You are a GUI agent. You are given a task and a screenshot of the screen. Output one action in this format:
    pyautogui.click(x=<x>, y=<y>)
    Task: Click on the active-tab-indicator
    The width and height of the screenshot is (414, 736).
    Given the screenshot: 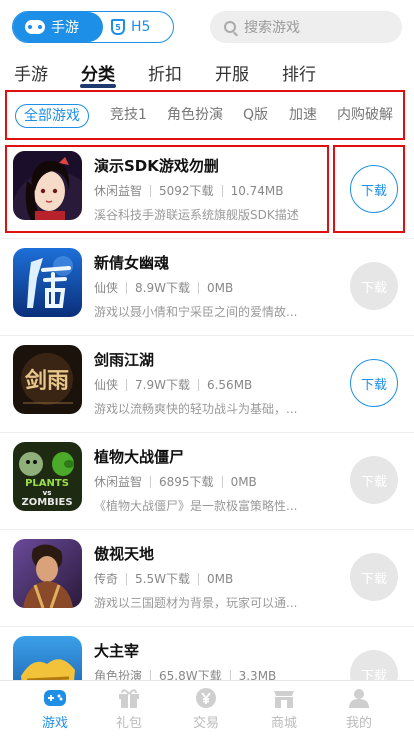 What is the action you would take?
    pyautogui.click(x=98, y=86)
    